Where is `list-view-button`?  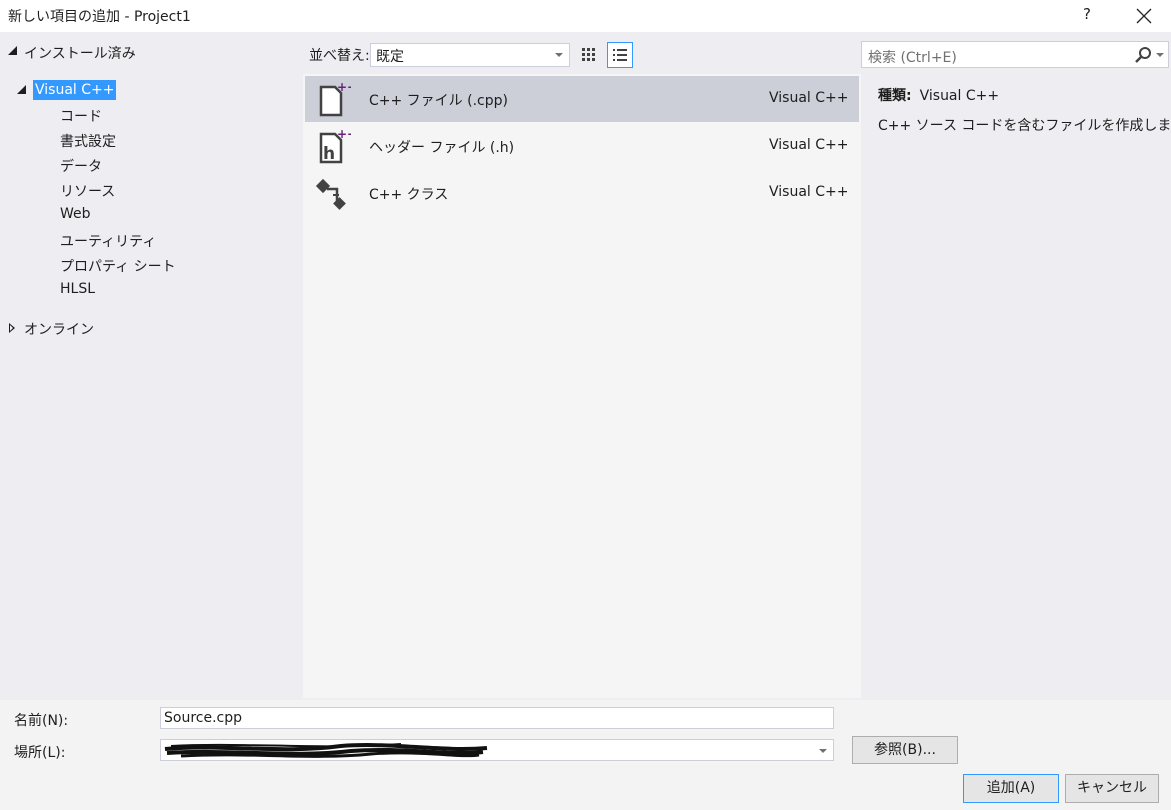
list-view-button is located at coordinates (620, 55).